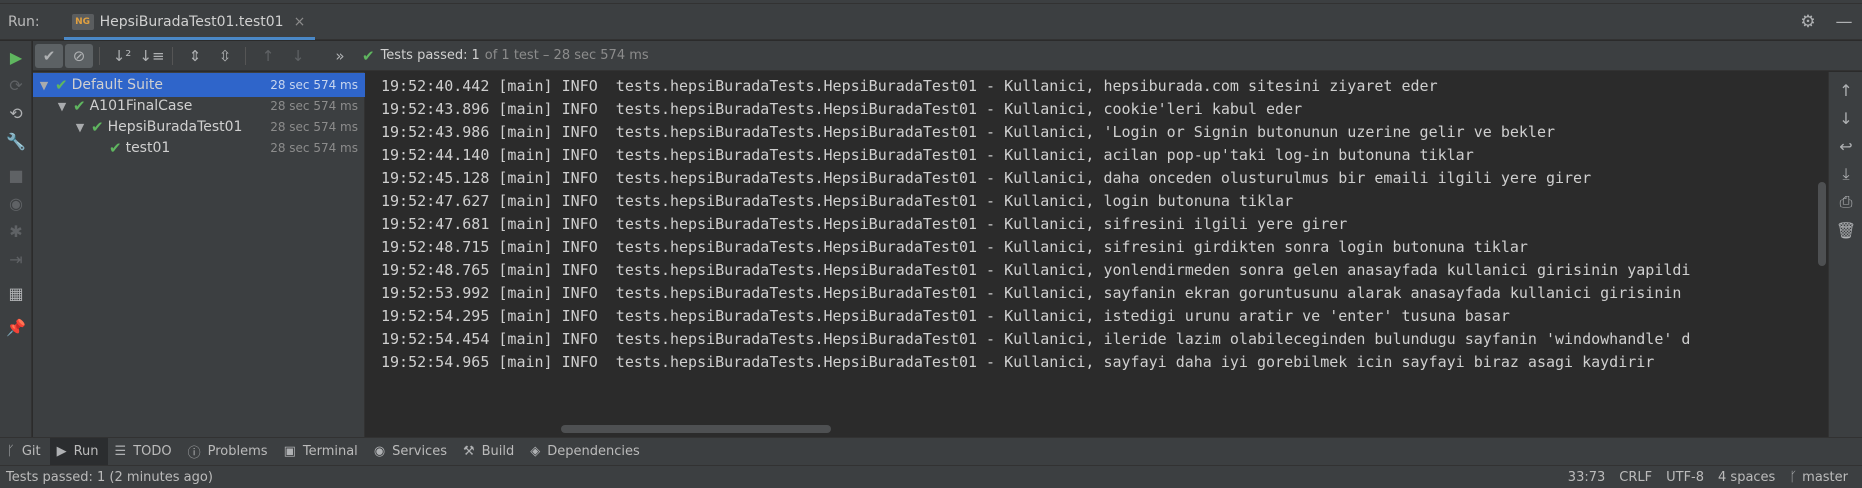  Describe the element at coordinates (16, 231) in the screenshot. I see `debug-icon: ✱` at that location.